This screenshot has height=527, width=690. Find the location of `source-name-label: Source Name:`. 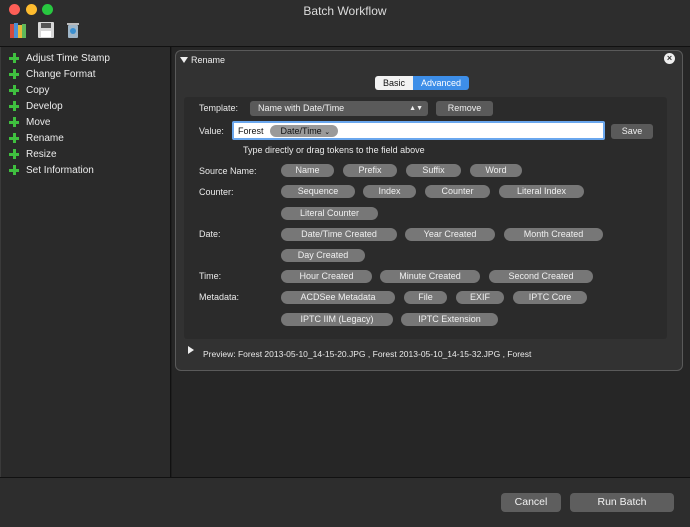

source-name-label: Source Name: is located at coordinates (228, 171).